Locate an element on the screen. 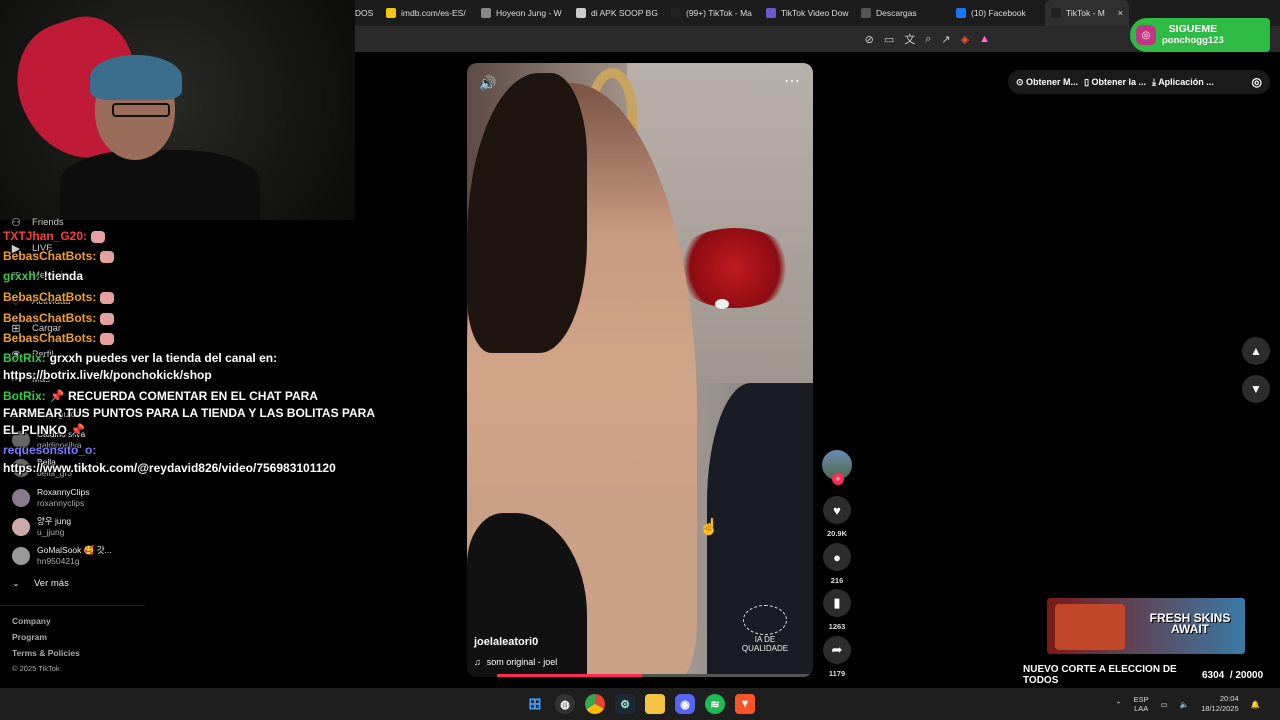 The width and height of the screenshot is (1280, 720). share-button: ➦ 1179 is located at coordinates (837, 657).